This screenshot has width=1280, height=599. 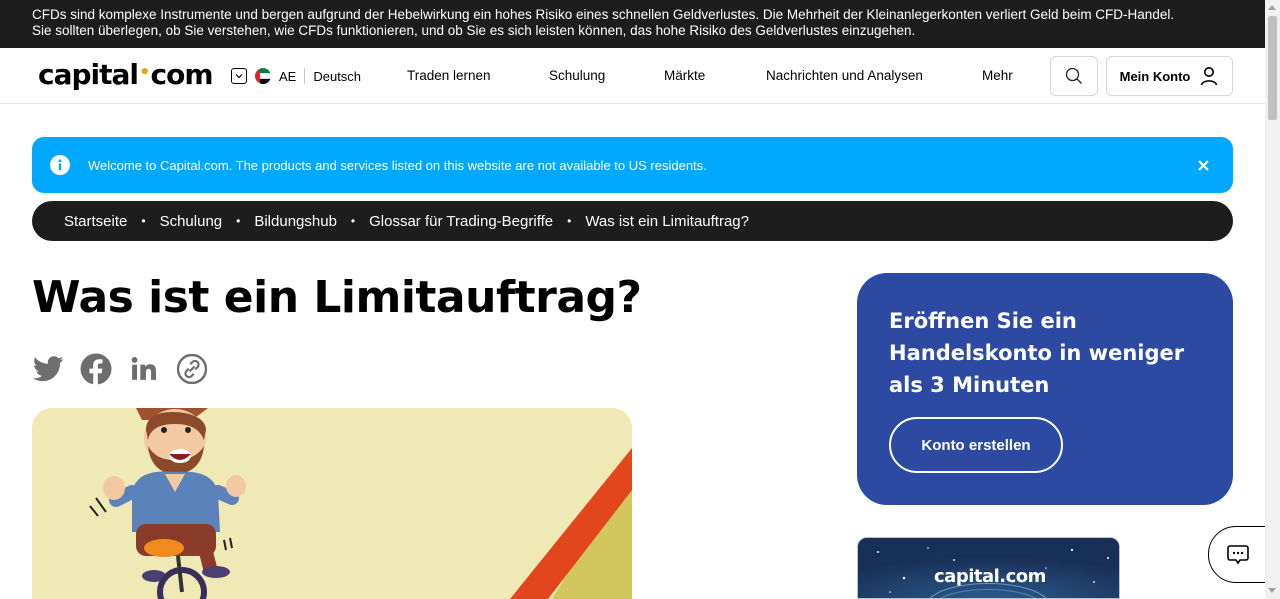 What do you see at coordinates (1272, 299) in the screenshot?
I see `vertical-scrollbar` at bounding box center [1272, 299].